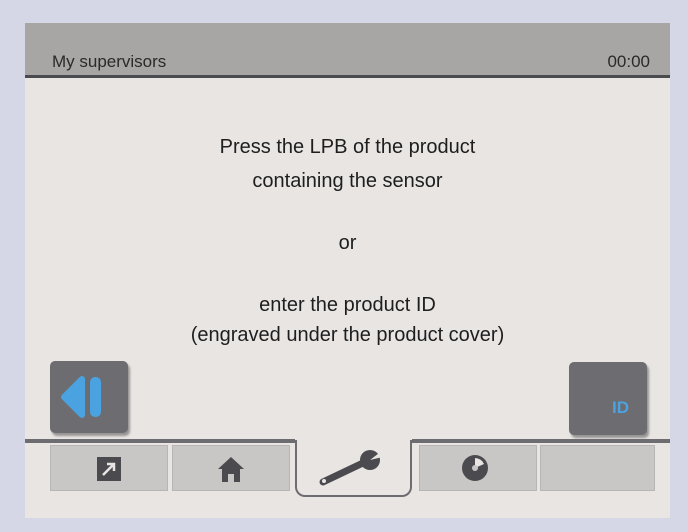 This screenshot has width=688, height=532. Describe the element at coordinates (347, 181) in the screenshot. I see `instruction-line-2: containing the sensor` at that location.